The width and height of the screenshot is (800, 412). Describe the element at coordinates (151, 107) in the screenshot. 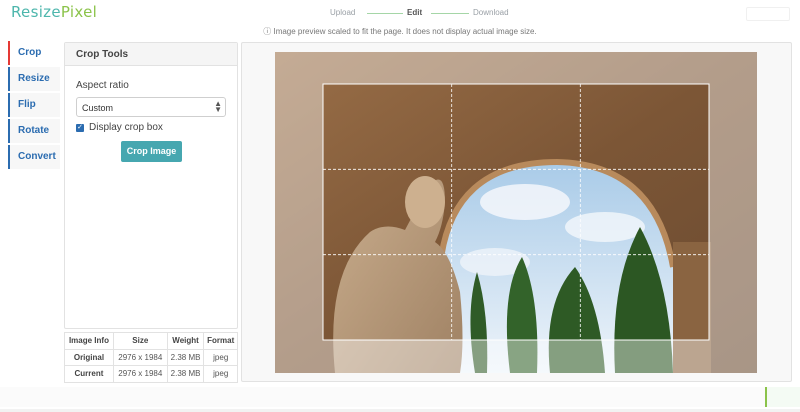

I see `aspect-ratio-select: Custom ▲ ▼` at that location.